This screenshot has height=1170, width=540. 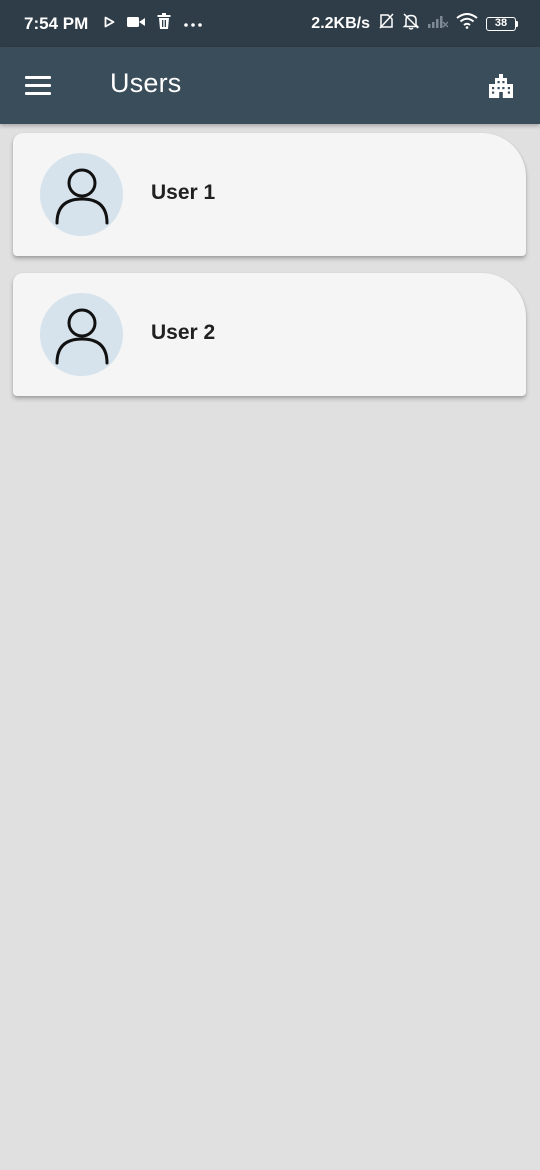 I want to click on user-card: User 1, so click(x=269, y=194).